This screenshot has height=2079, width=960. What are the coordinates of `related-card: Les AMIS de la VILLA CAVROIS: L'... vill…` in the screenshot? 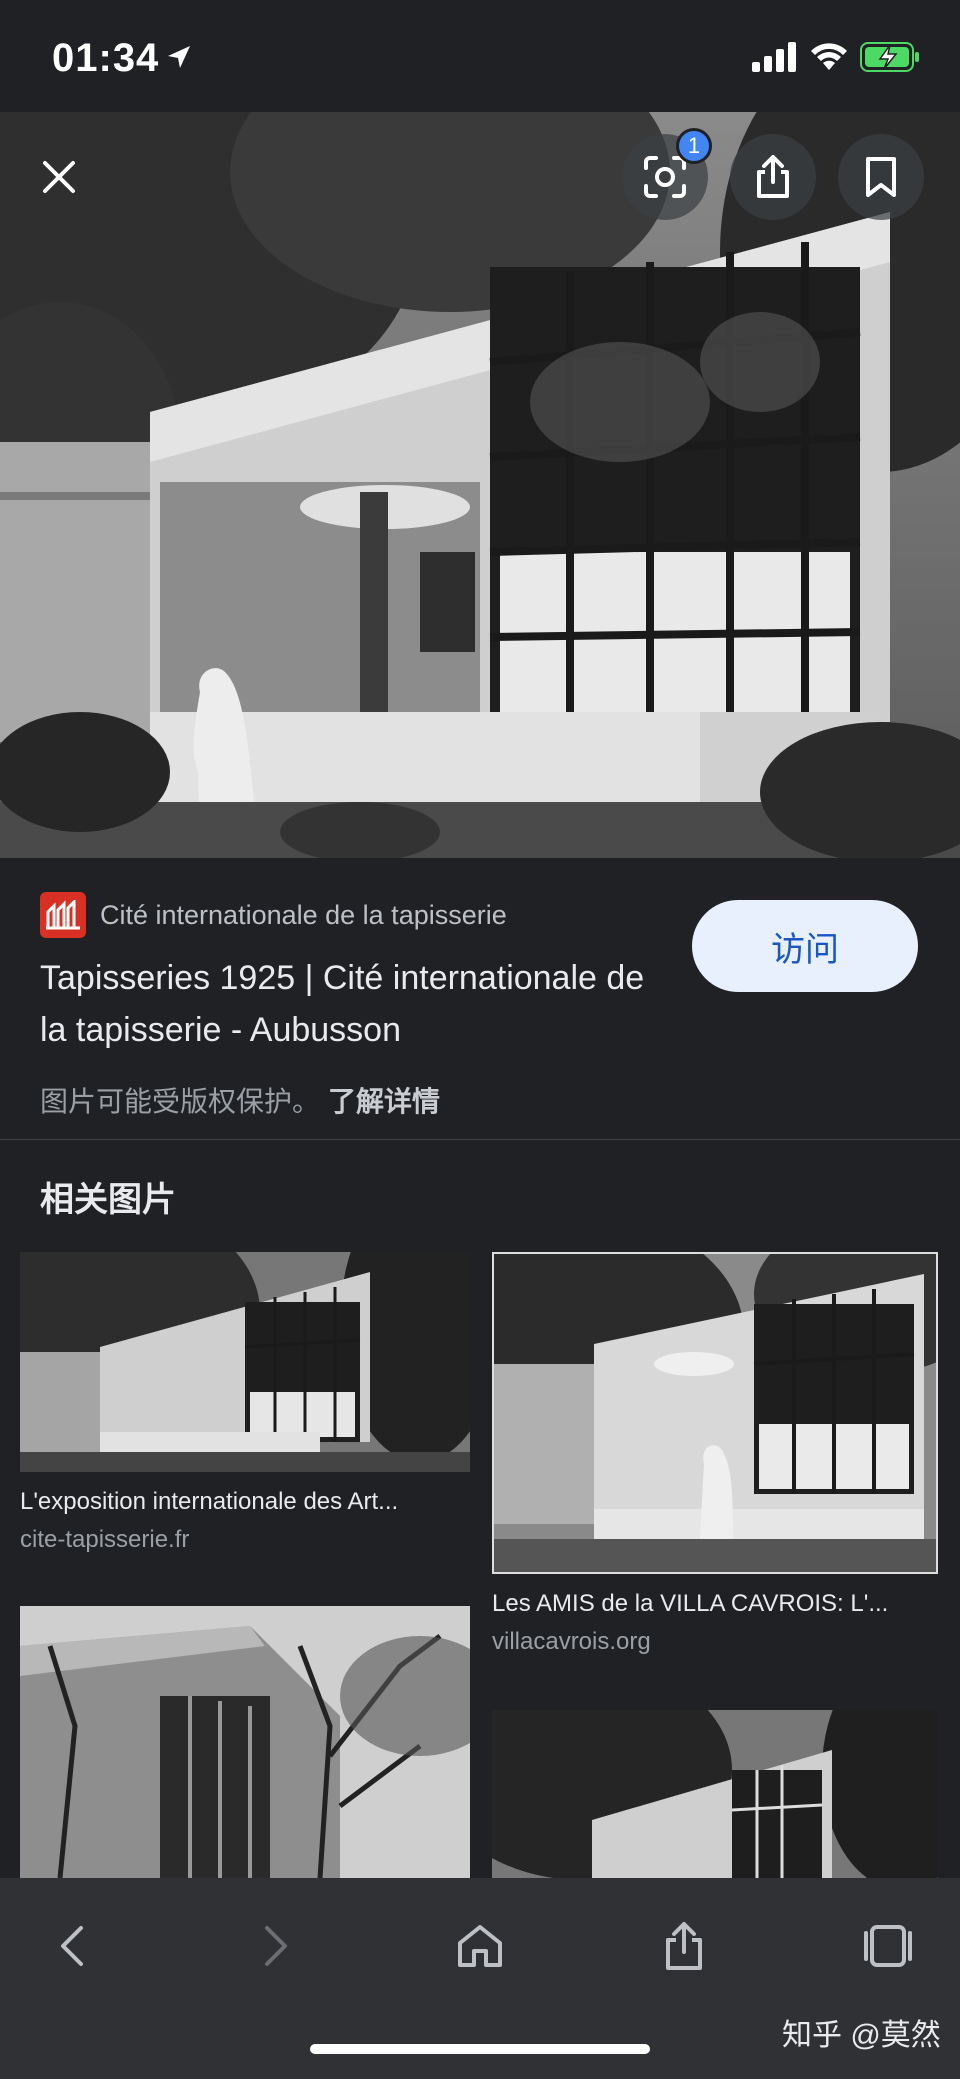 It's located at (715, 1454).